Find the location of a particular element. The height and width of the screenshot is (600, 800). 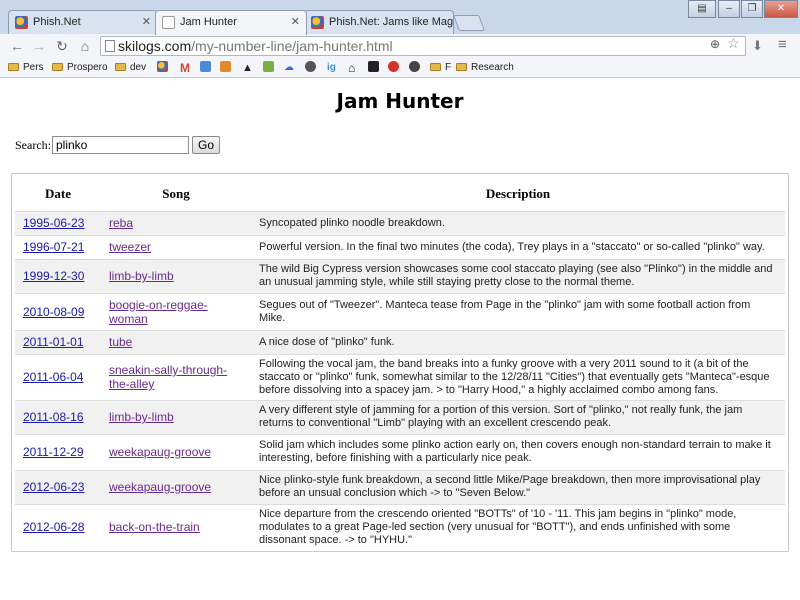

zoom-icon: ⊕ is located at coordinates (715, 44).